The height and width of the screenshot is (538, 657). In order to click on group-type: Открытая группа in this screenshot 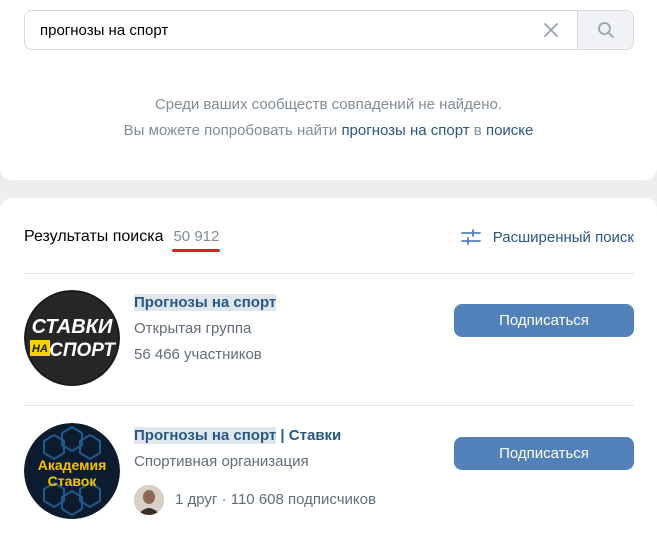, I will do `click(193, 328)`.